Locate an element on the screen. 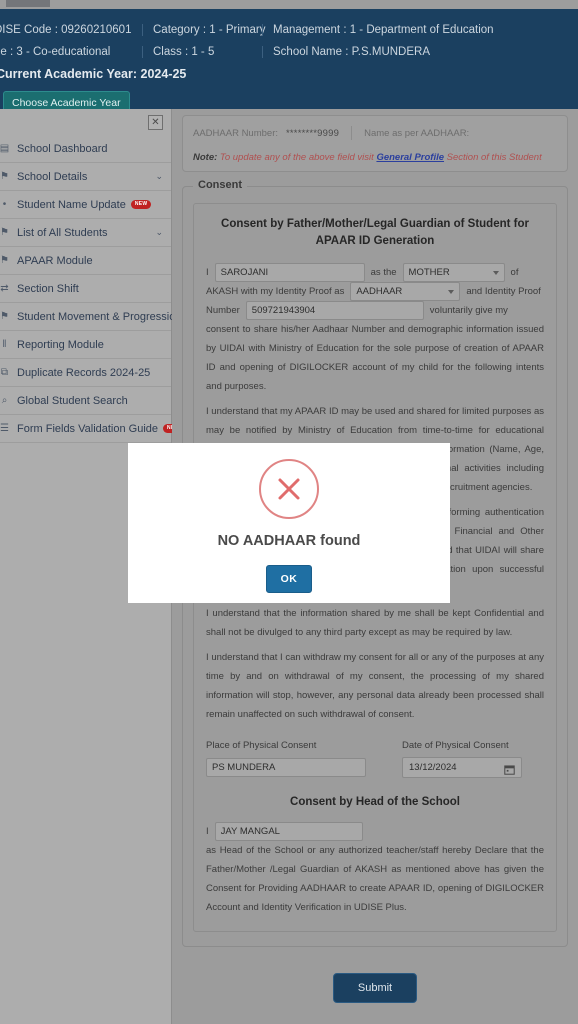 This screenshot has height=1024, width=578. date-column: Date of Physical Consent 13/12/2024 is located at coordinates (462, 759).